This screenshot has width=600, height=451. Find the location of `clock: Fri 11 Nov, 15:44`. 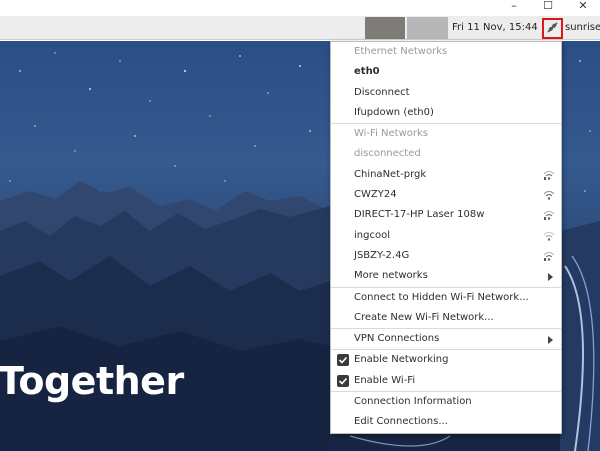

clock: Fri 11 Nov, 15:44 is located at coordinates (495, 28).